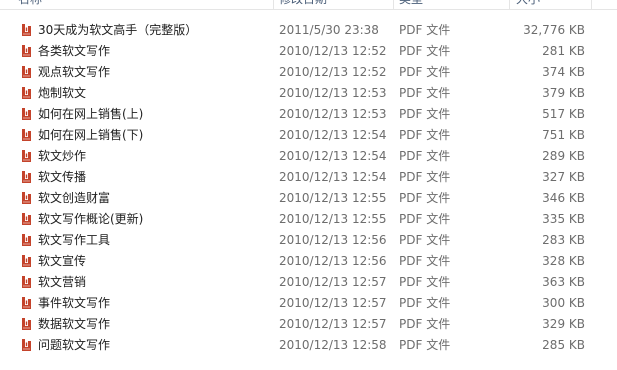 This screenshot has width=617, height=370. Describe the element at coordinates (554, 30) in the screenshot. I see `file-size: 32,776 KB` at that location.